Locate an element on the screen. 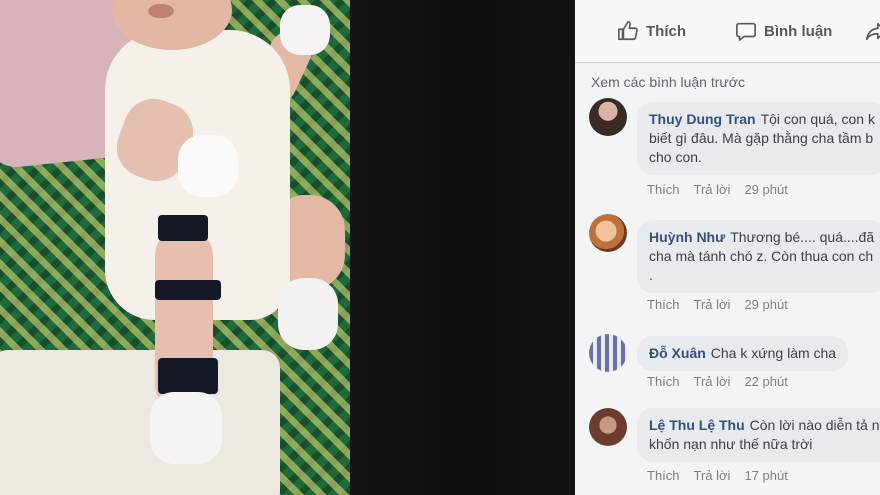  baby-left-mitten is located at coordinates (208, 166).